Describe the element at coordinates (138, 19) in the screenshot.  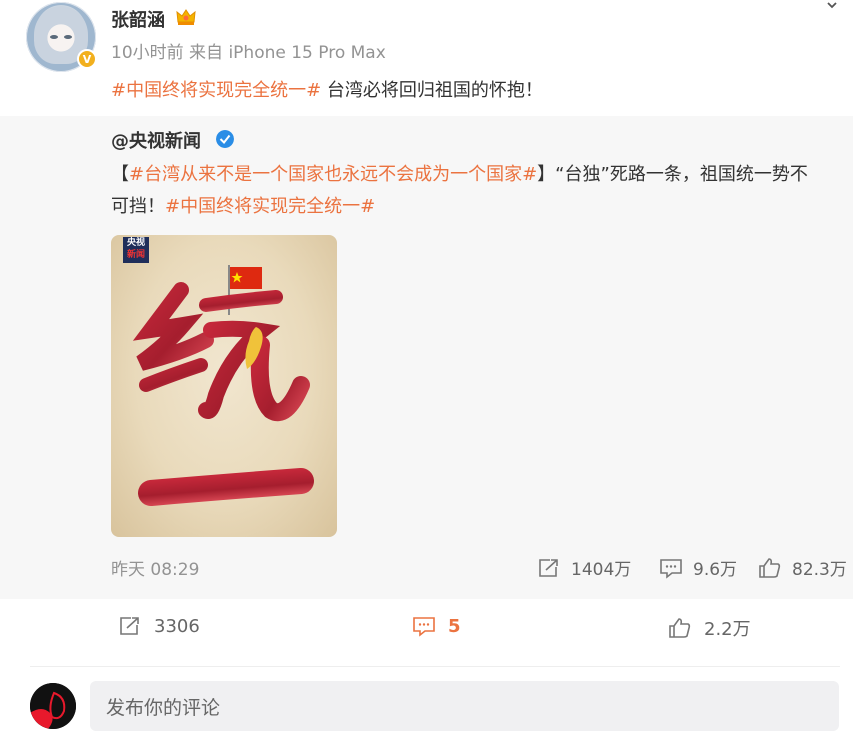
I see `post-username: 张韶涵` at that location.